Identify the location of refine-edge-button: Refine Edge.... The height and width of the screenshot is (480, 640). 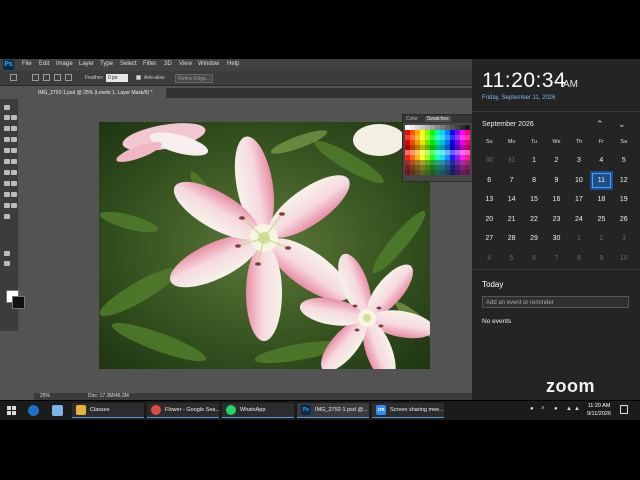
(194, 78).